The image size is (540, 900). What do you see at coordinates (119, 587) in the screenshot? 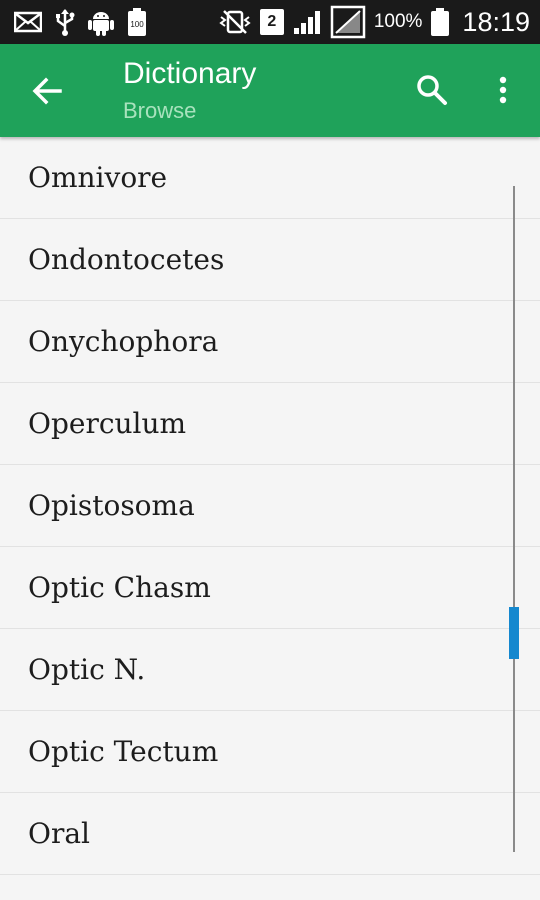
I see `list-item-label: Optic Chasm` at bounding box center [119, 587].